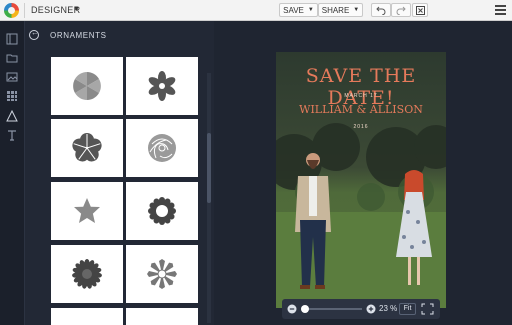 The width and height of the screenshot is (512, 325). Describe the element at coordinates (24, 10) in the screenshot. I see `divider` at that location.